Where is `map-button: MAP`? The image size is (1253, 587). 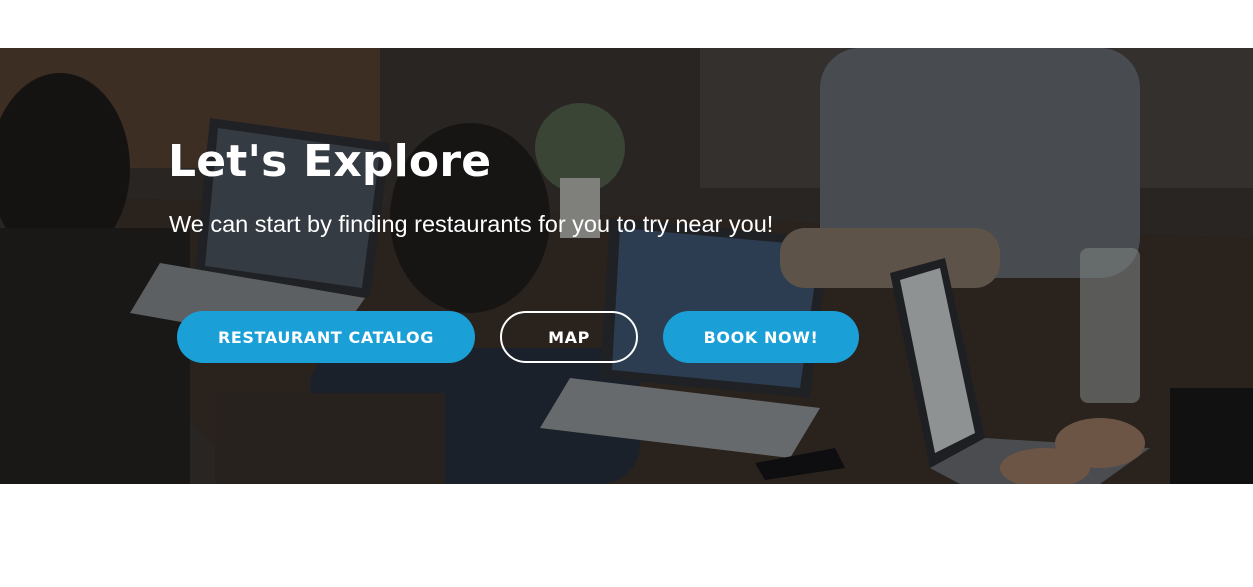 map-button: MAP is located at coordinates (569, 337).